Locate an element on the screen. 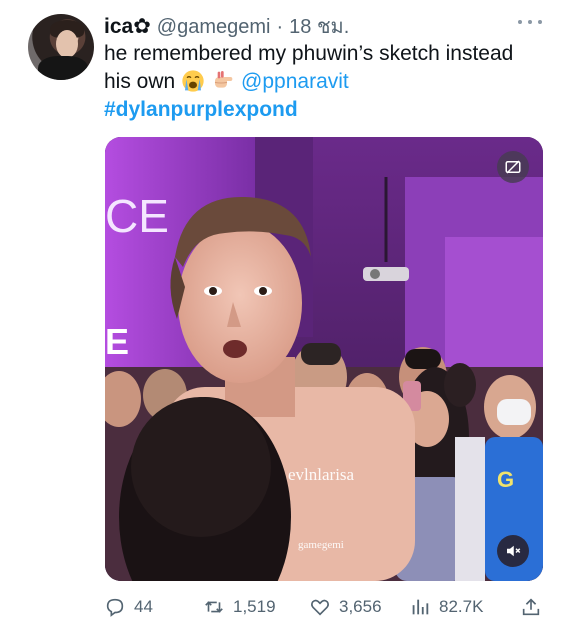 The width and height of the screenshot is (572, 640). tweet-text-line-2: his own @ppnaravit is located at coordinates (329, 82).